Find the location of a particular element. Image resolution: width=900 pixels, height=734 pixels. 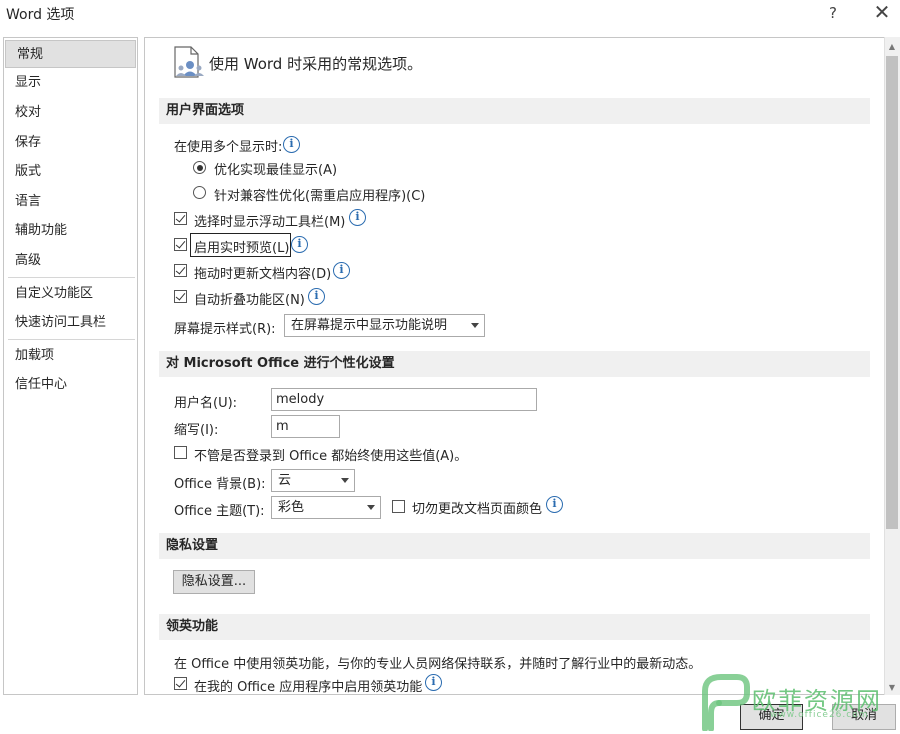

radio-compatibility-label: 针对兼容性优化(需重启应用程序)(C) is located at coordinates (319, 194).